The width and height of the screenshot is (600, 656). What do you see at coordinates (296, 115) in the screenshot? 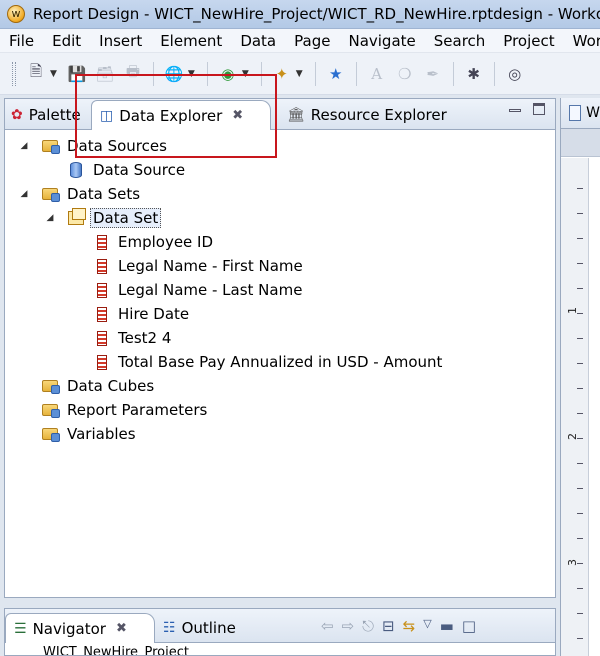
I see `resource-explorer-icon: 🏛` at bounding box center [296, 115].